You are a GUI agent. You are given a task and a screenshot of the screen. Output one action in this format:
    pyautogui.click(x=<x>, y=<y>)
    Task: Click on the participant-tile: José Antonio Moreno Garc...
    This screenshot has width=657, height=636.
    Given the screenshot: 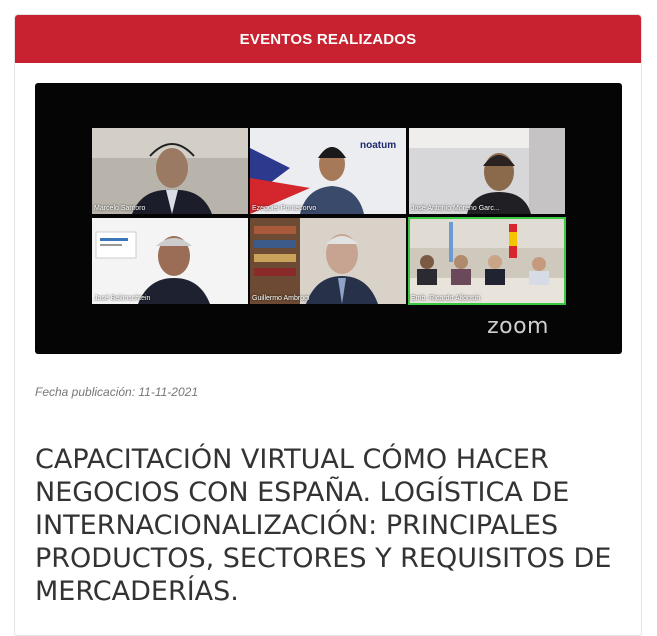 What is the action you would take?
    pyautogui.click(x=487, y=171)
    